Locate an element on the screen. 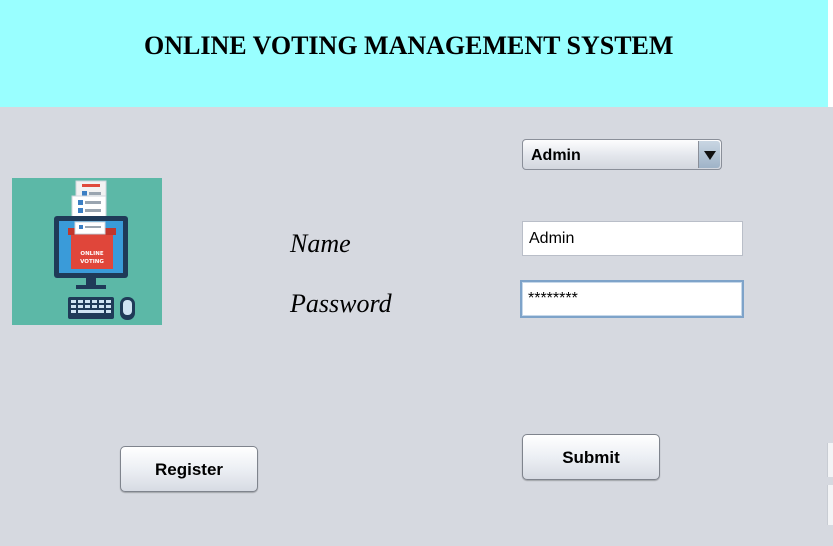 This screenshot has height=546, width=833. register-button: Register is located at coordinates (189, 469).